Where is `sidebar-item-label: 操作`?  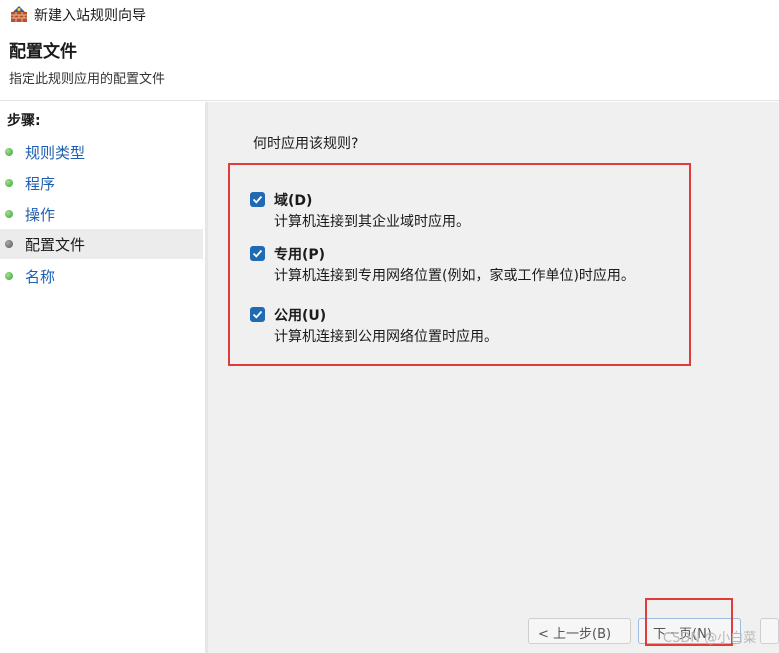 sidebar-item-label: 操作 is located at coordinates (40, 215).